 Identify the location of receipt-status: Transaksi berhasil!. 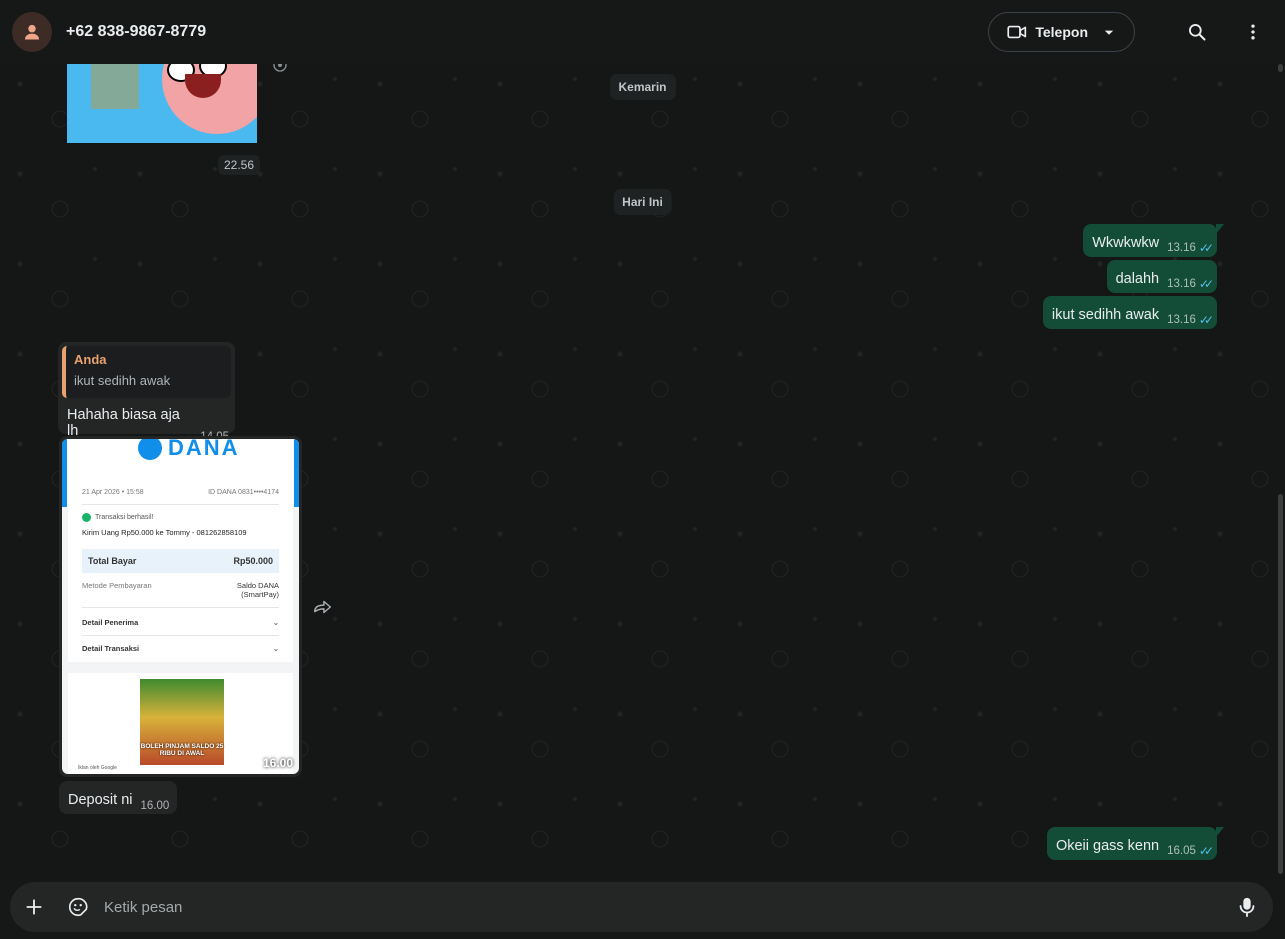
(124, 517).